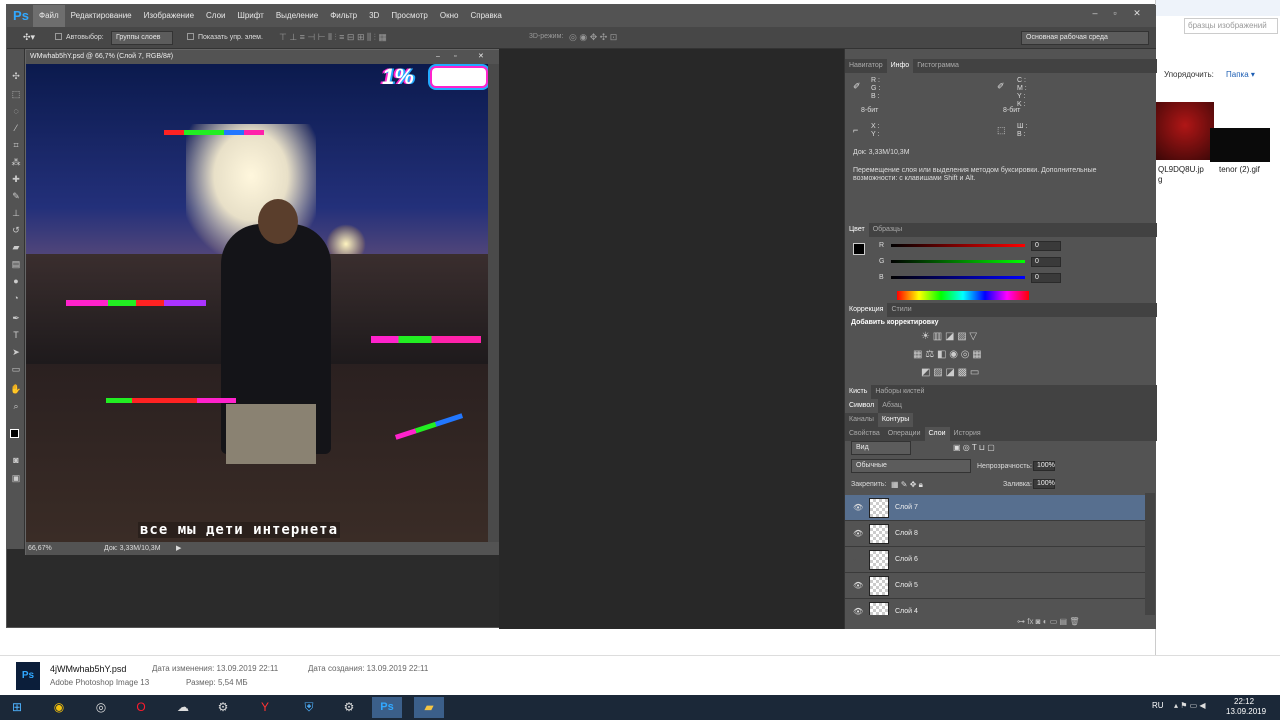 This screenshot has height=720, width=1280. Describe the element at coordinates (1095, 13) in the screenshot. I see `minimize-icon: –` at that location.